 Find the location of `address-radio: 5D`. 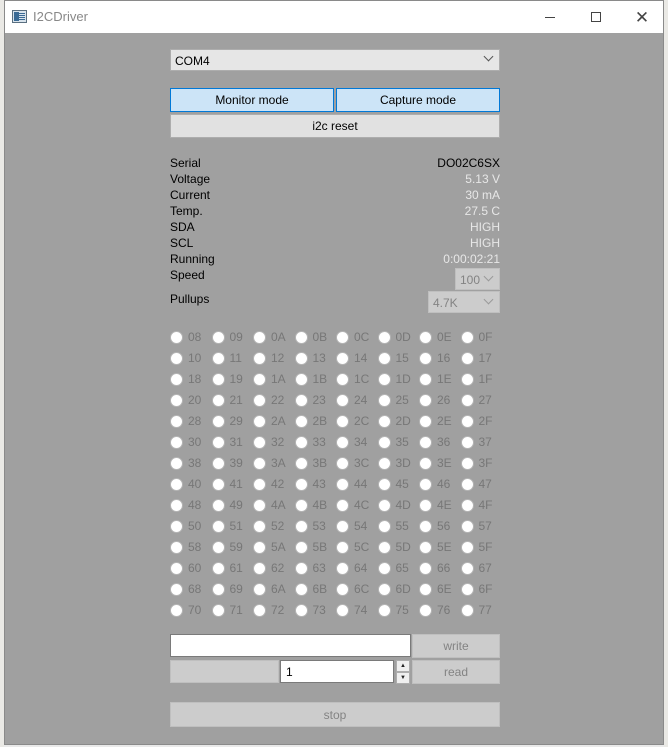

address-radio: 5D is located at coordinates (394, 547).